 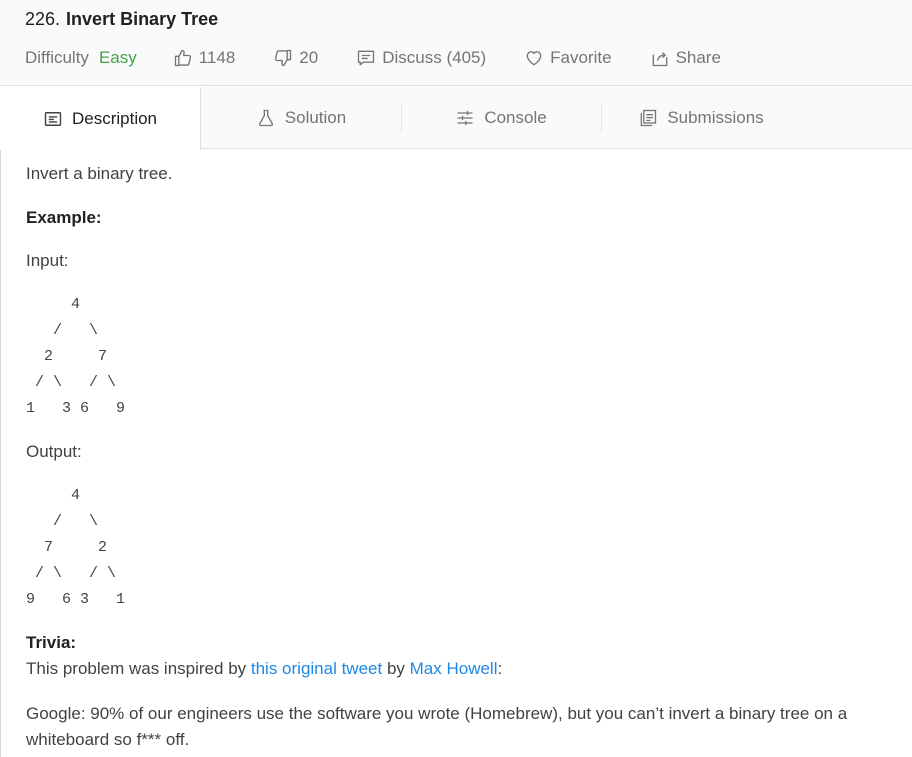 I want to click on tab-description: Description, so click(x=100, y=118).